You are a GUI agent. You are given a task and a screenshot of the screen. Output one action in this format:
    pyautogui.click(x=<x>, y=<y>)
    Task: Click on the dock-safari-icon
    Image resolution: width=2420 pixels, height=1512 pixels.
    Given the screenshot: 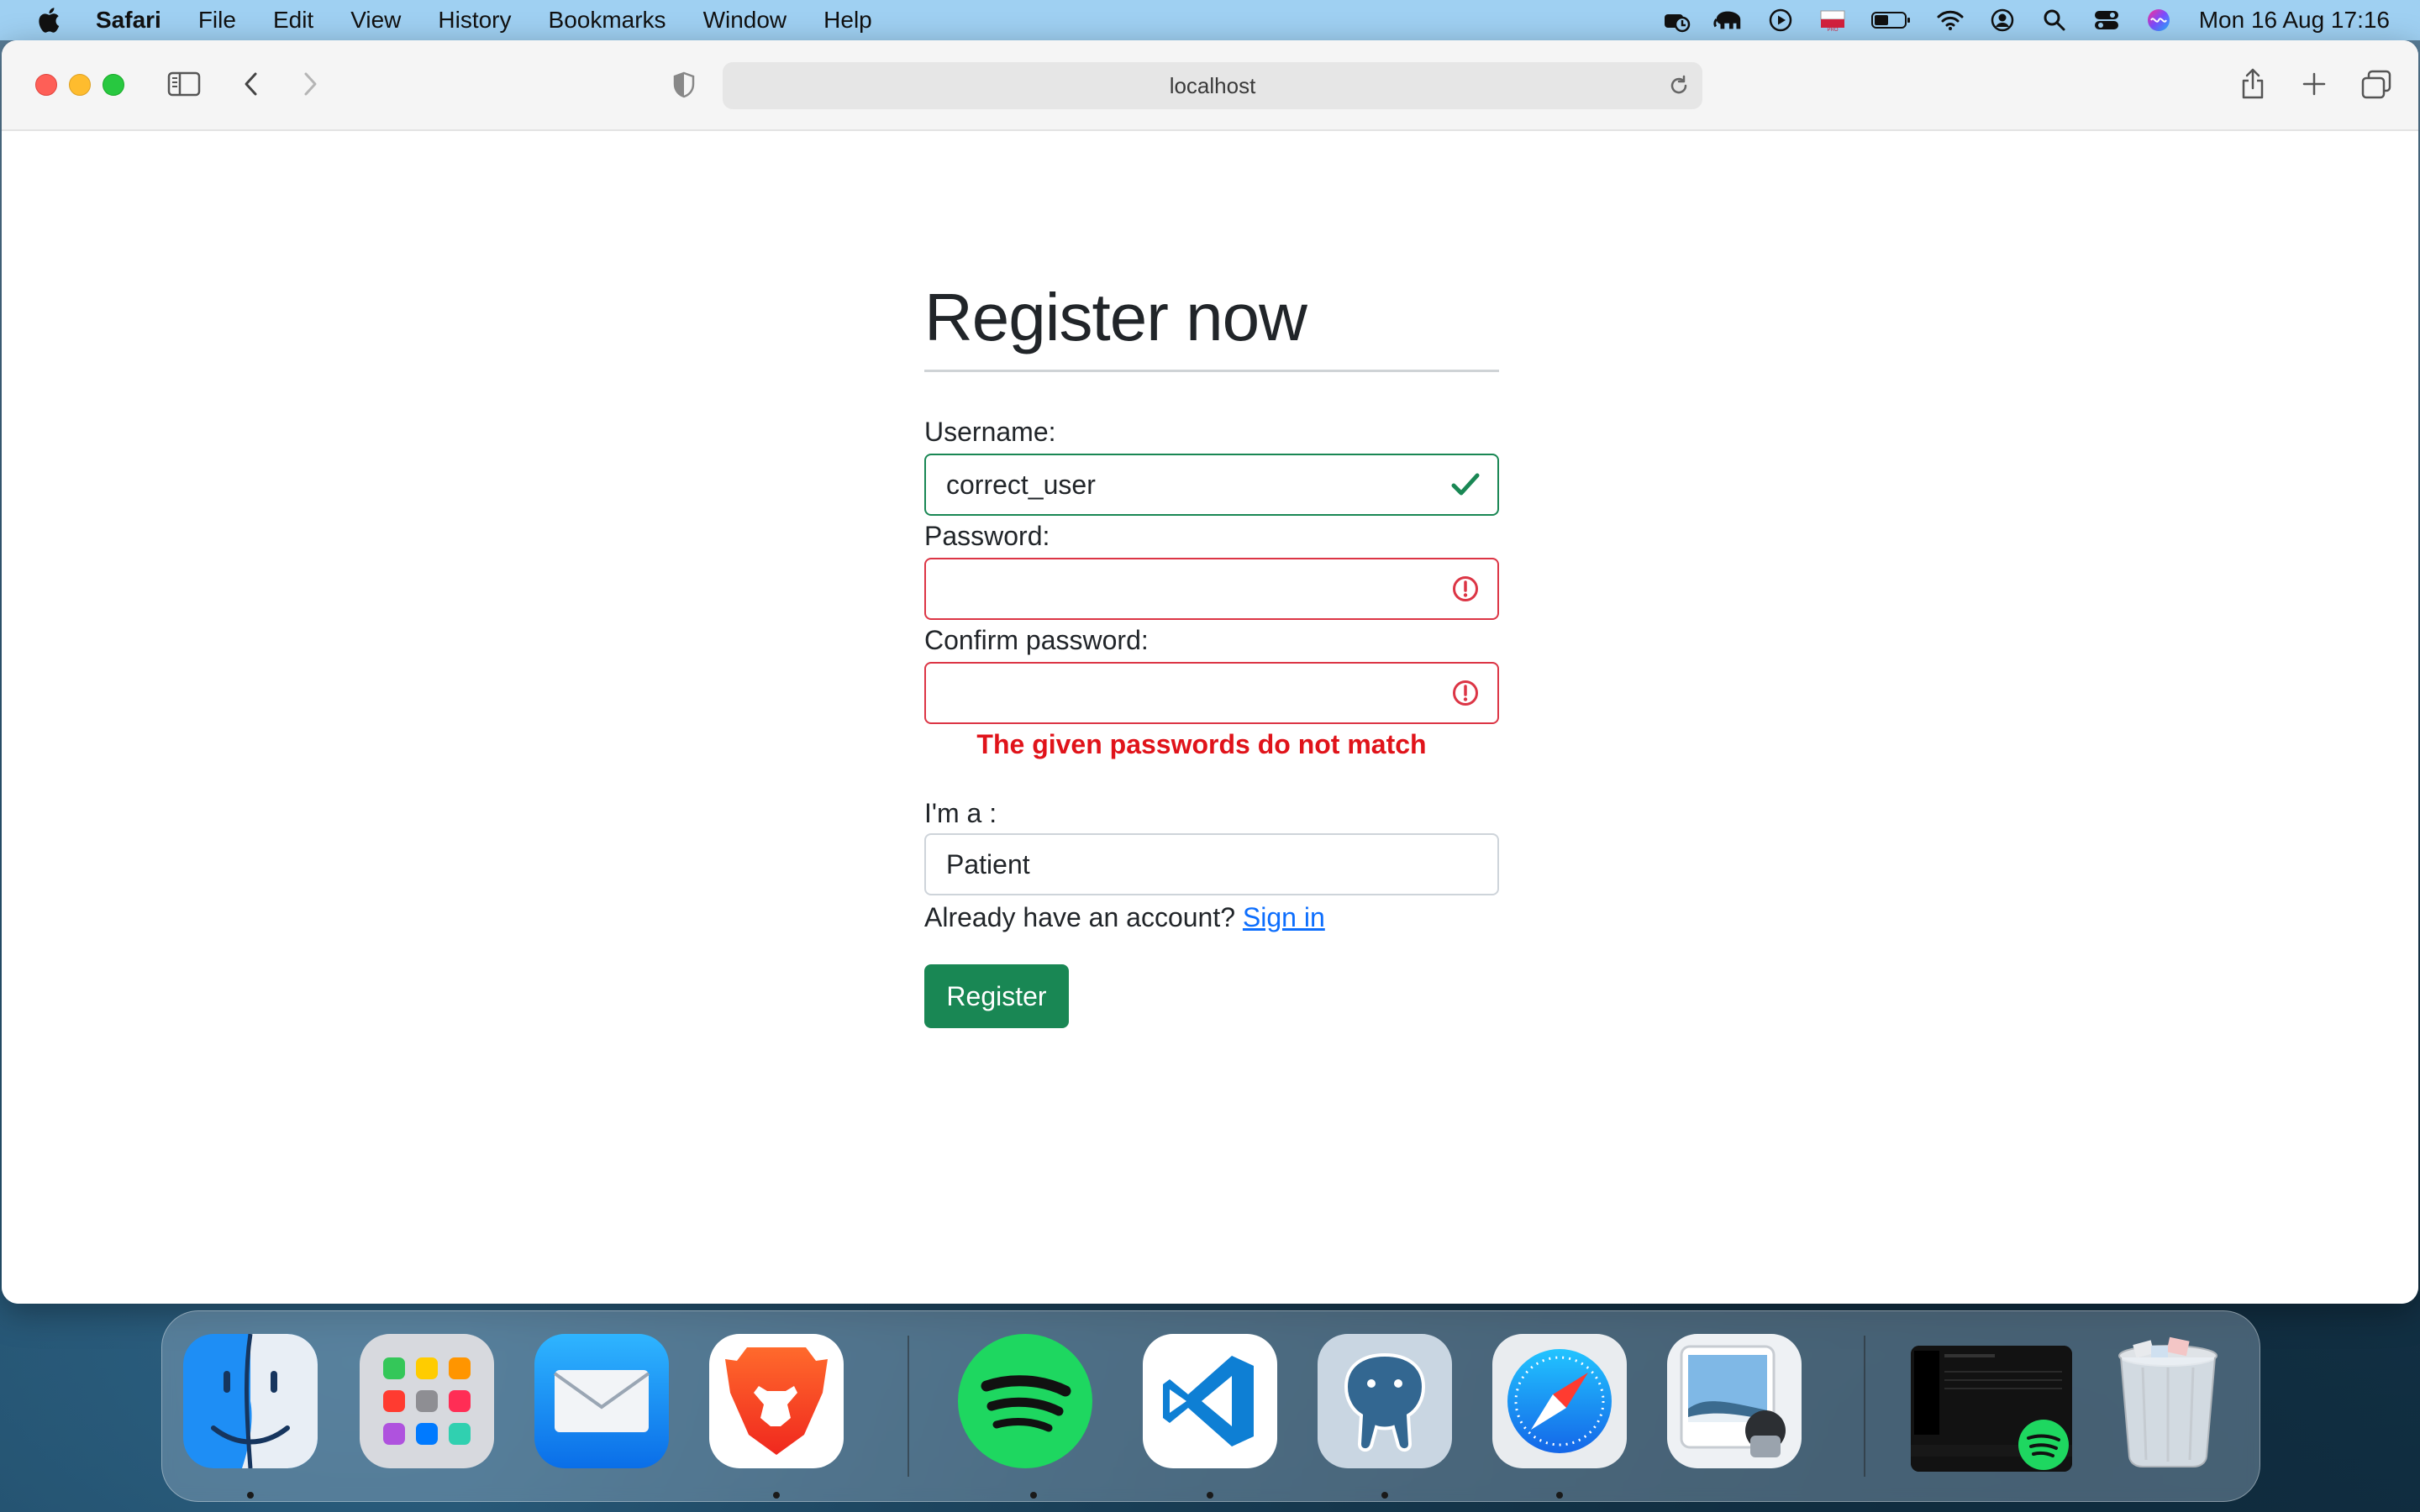 What is the action you would take?
    pyautogui.click(x=1559, y=1401)
    